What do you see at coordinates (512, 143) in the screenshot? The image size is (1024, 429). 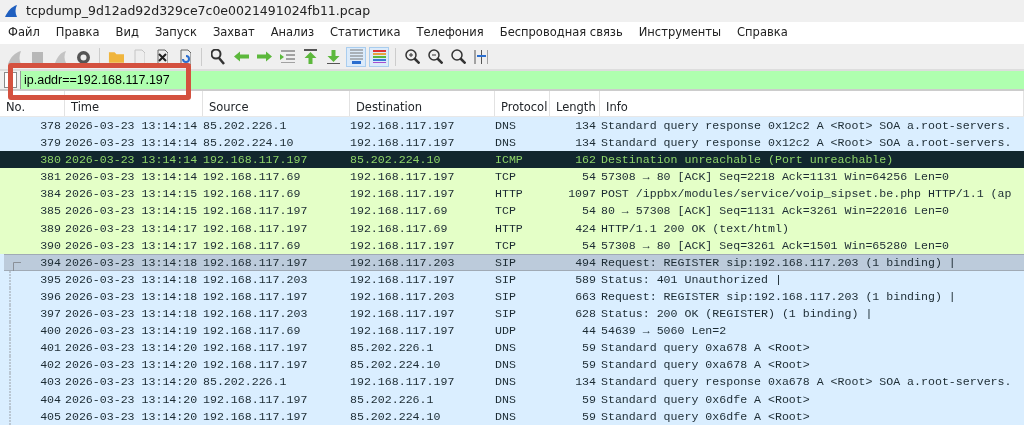 I see `packet-row: 379 2026-03-23 13:14:14 85.202.224.10 192.168.117.197 DNS 134 Standard query response 0x12c2 A <Root> SOA a.root-servers.` at bounding box center [512, 143].